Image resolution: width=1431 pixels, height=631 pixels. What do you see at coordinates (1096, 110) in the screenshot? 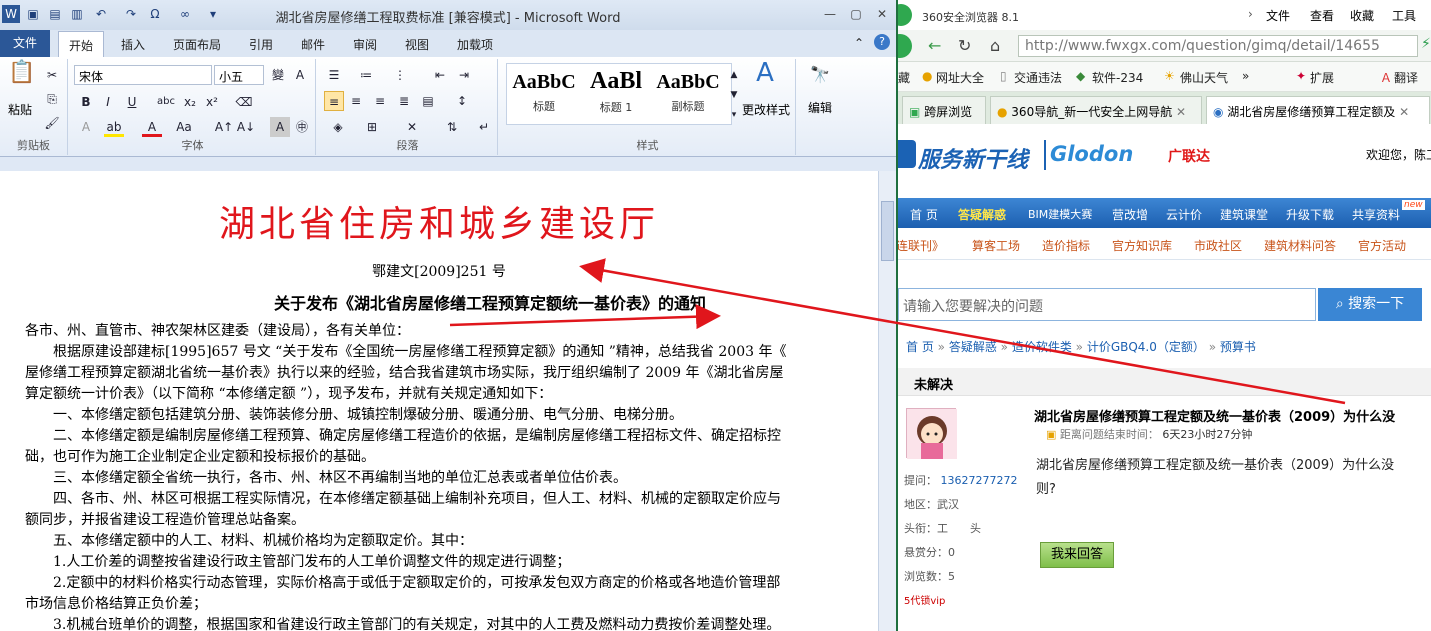
I see `tab-360-nav: ● 360导航_新一代安全上网导航 ✕` at bounding box center [1096, 110].